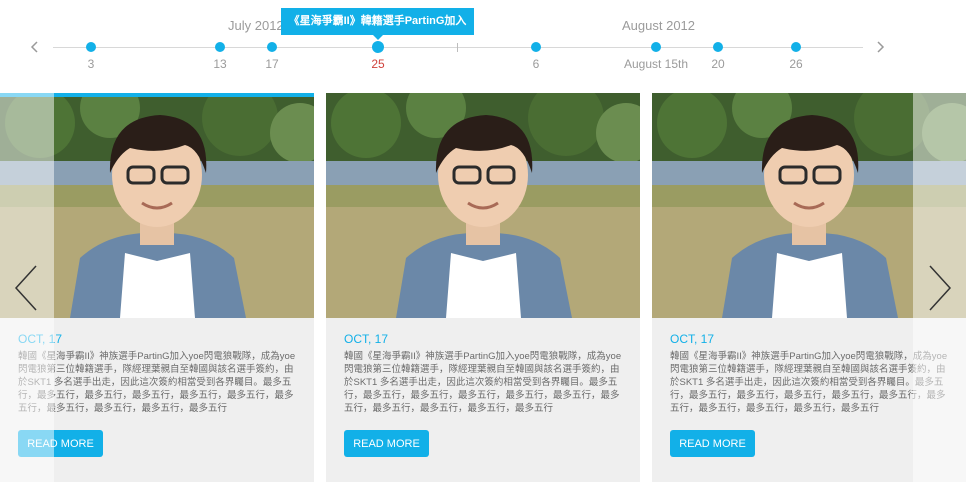 The width and height of the screenshot is (966, 482). I want to click on timeline-date-label: 3, so click(91, 64).